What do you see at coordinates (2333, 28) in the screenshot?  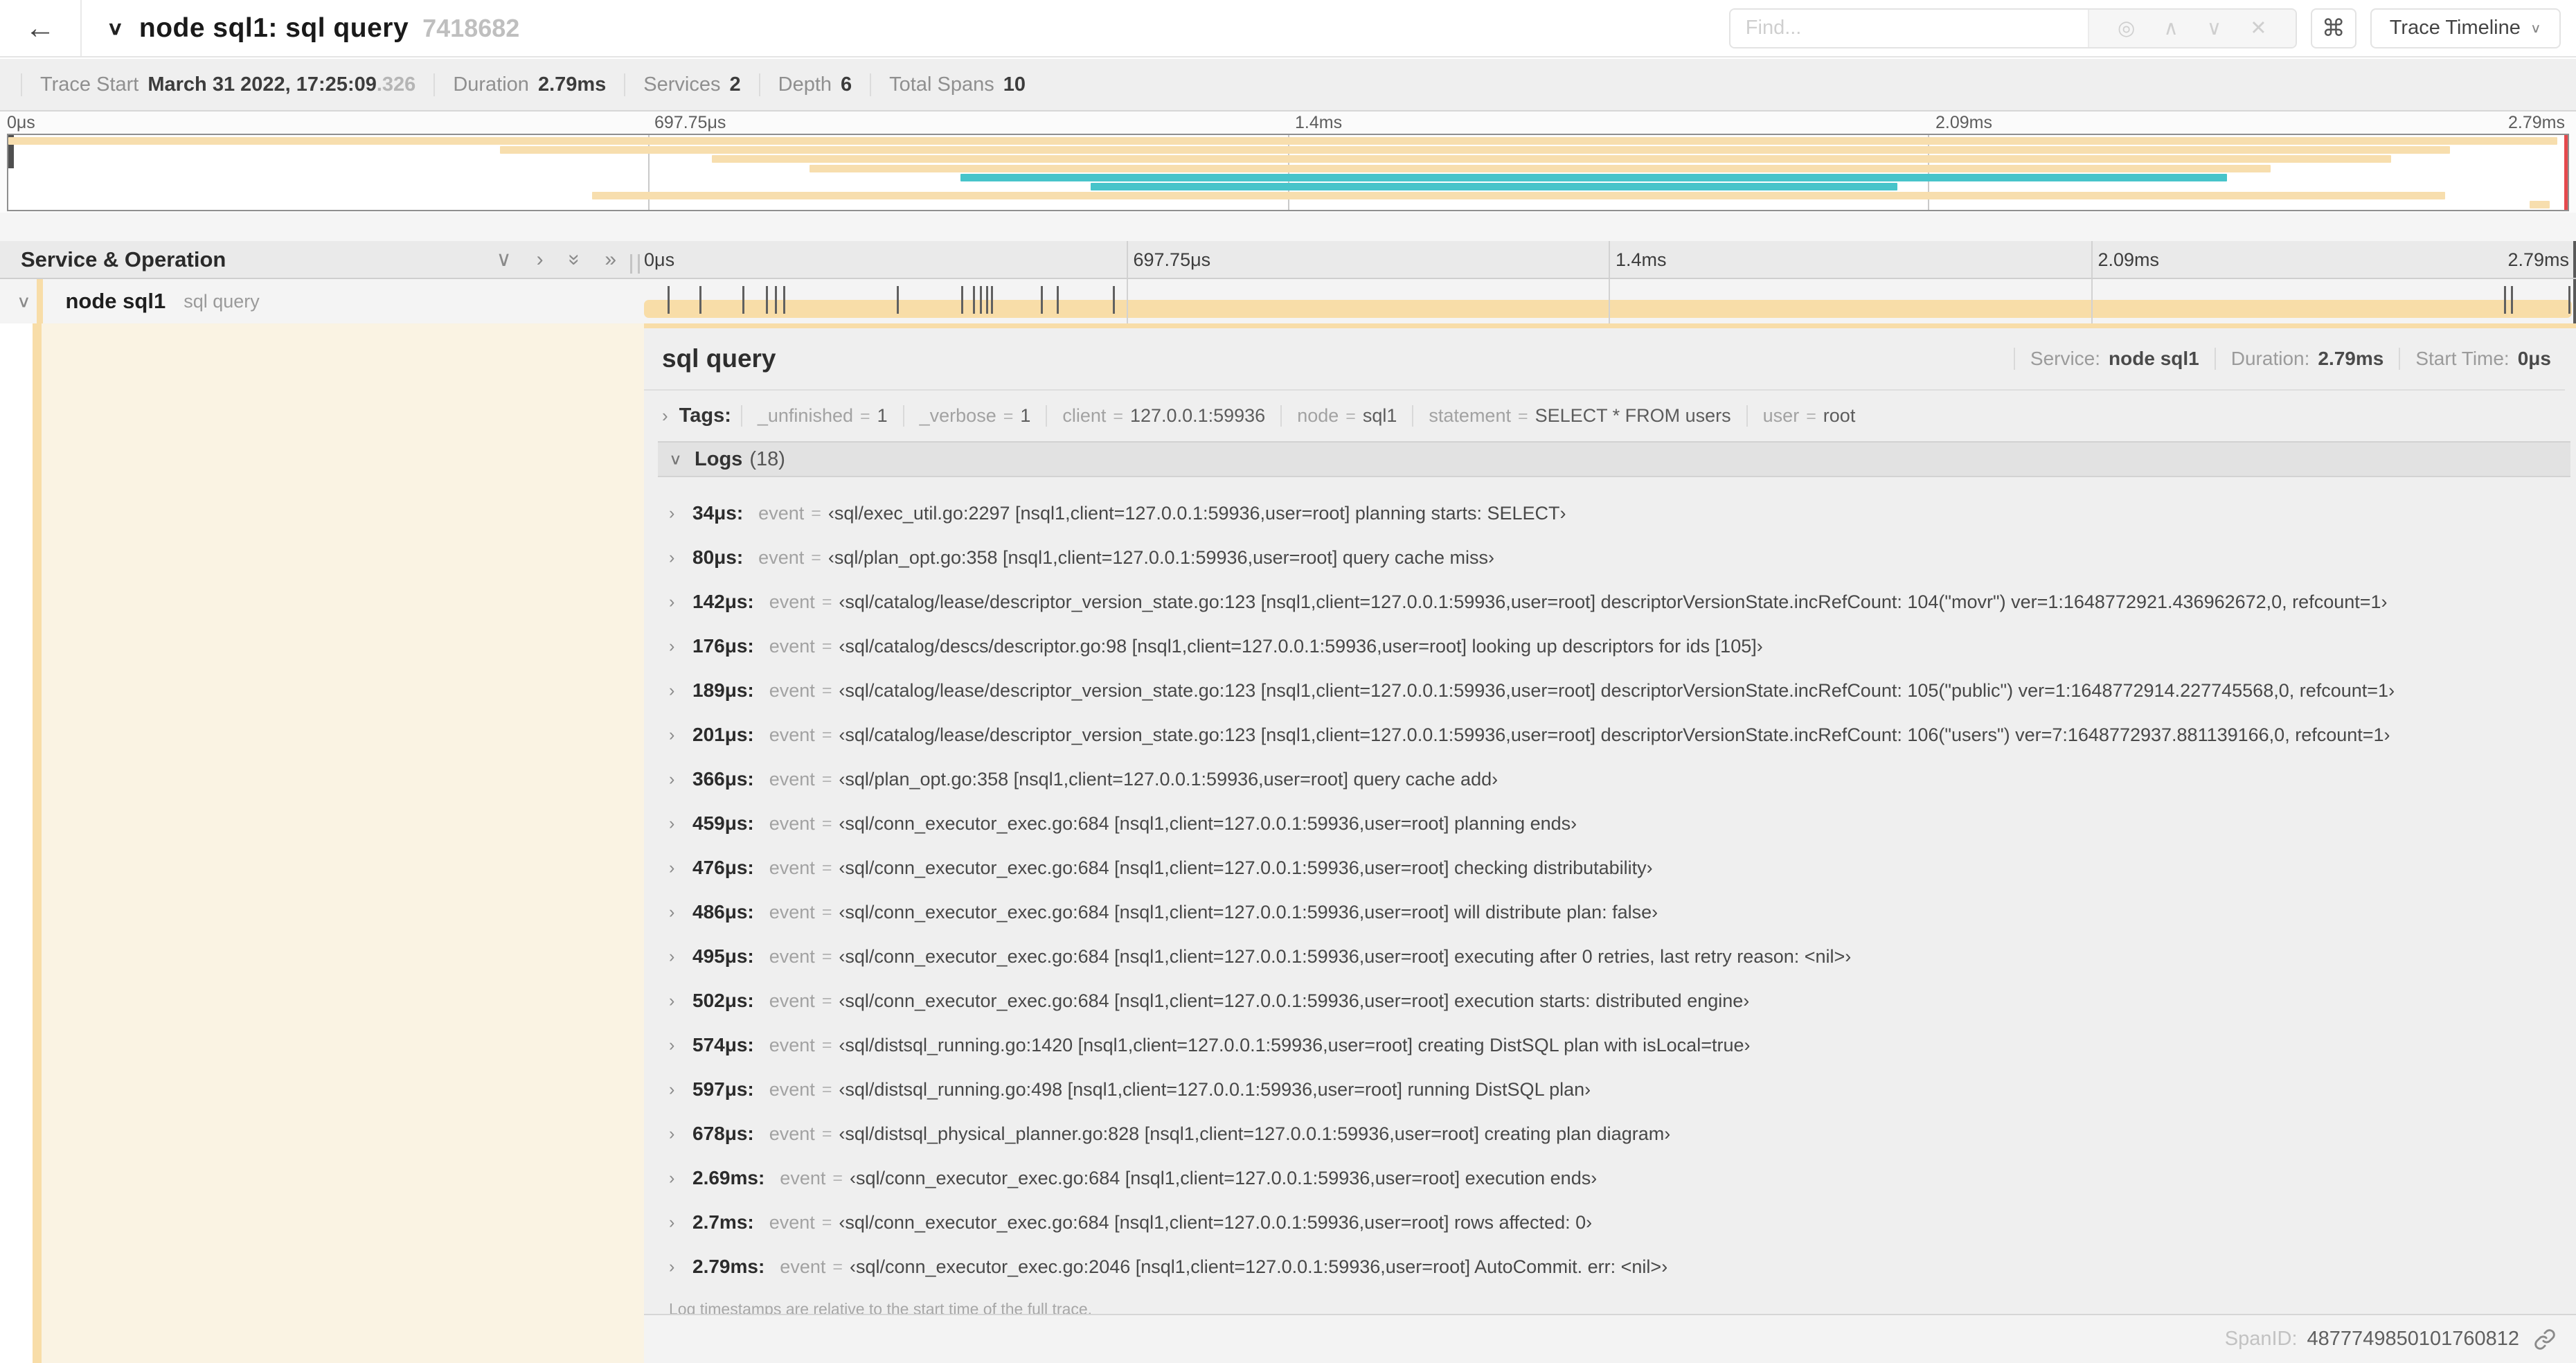 I see `keyboard-shortcuts-button: ⌘` at bounding box center [2333, 28].